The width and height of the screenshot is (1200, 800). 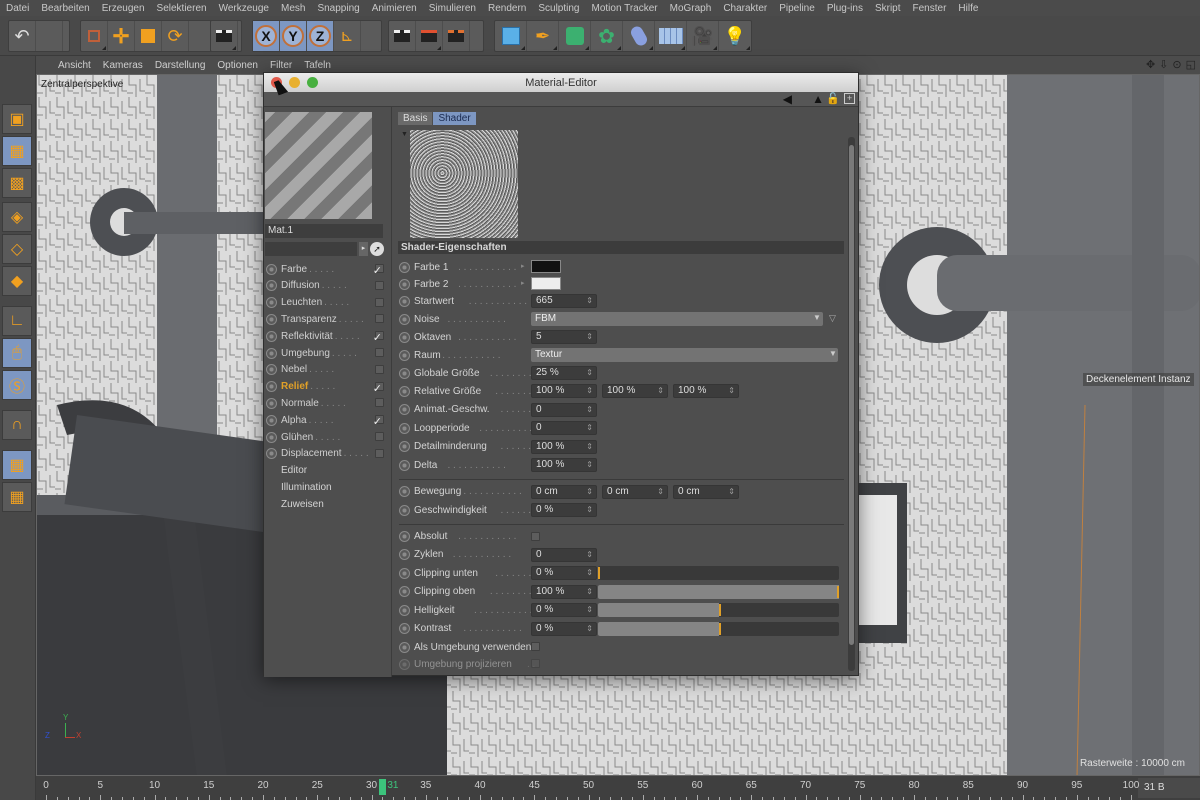 What do you see at coordinates (326, 403) in the screenshot?
I see `channel-normale: Normale . . . . .` at bounding box center [326, 403].